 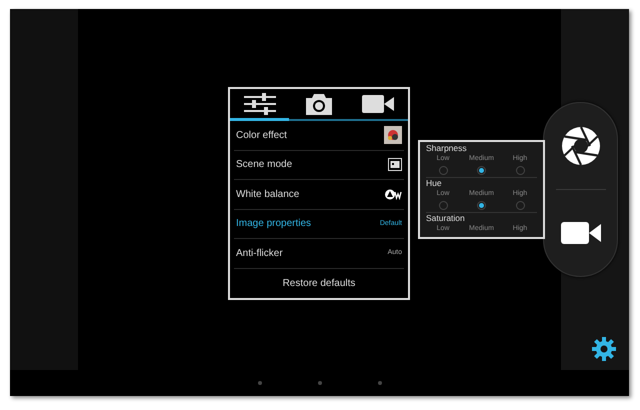 I want to click on restore-defaults-button: Restore defaults, so click(x=319, y=283).